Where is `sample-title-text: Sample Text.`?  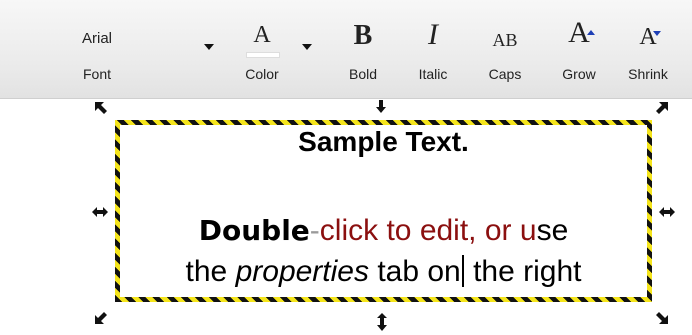
sample-title-text: Sample Text. is located at coordinates (383, 142).